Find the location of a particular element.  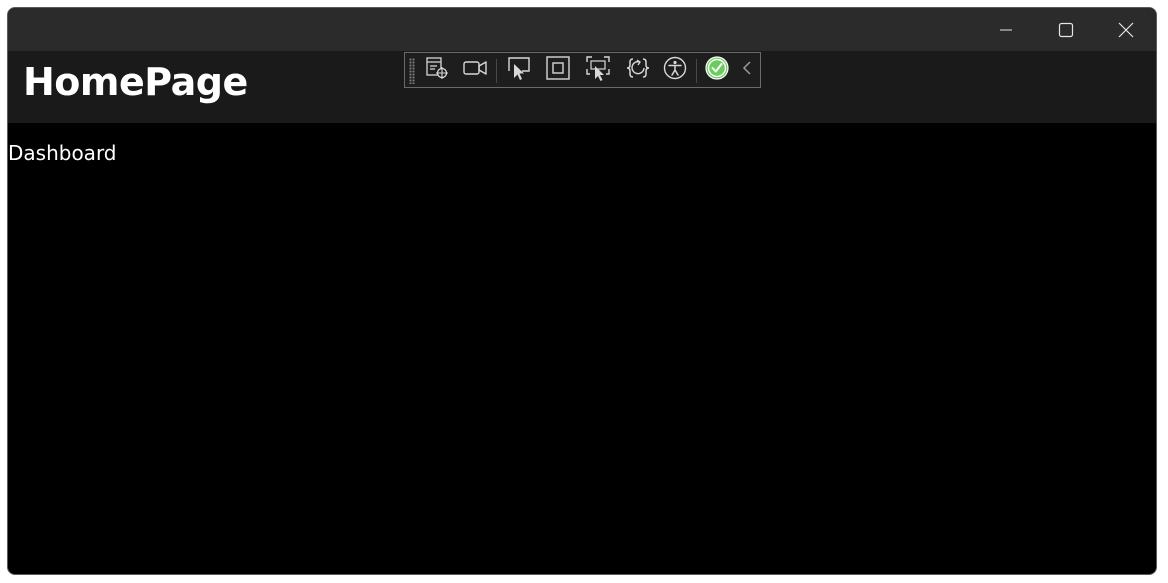

maximize-icon is located at coordinates (1066, 30).